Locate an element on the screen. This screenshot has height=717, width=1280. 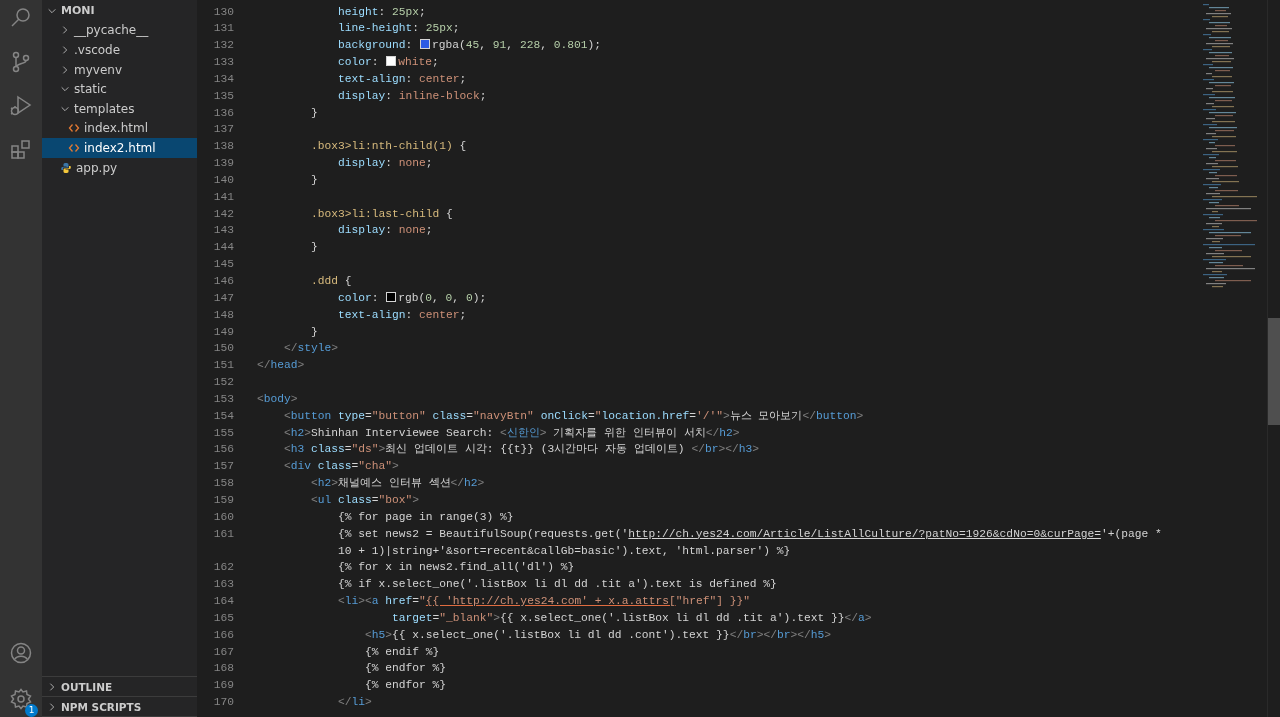
code-line: <div class="cha"> is located at coordinates (341, 467).